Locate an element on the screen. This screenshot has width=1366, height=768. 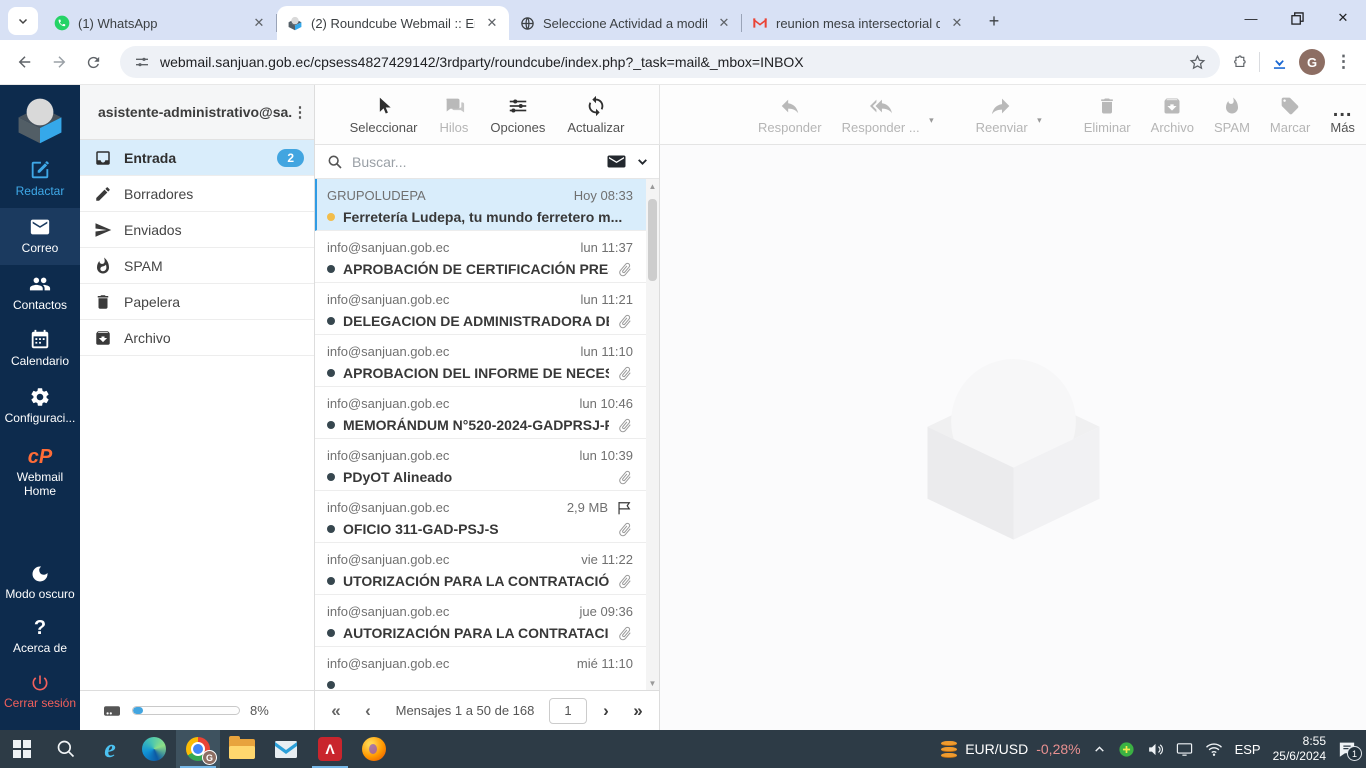
tab-actividad: Seleccione Actividad a modific ✕ is located at coordinates (625, 23).